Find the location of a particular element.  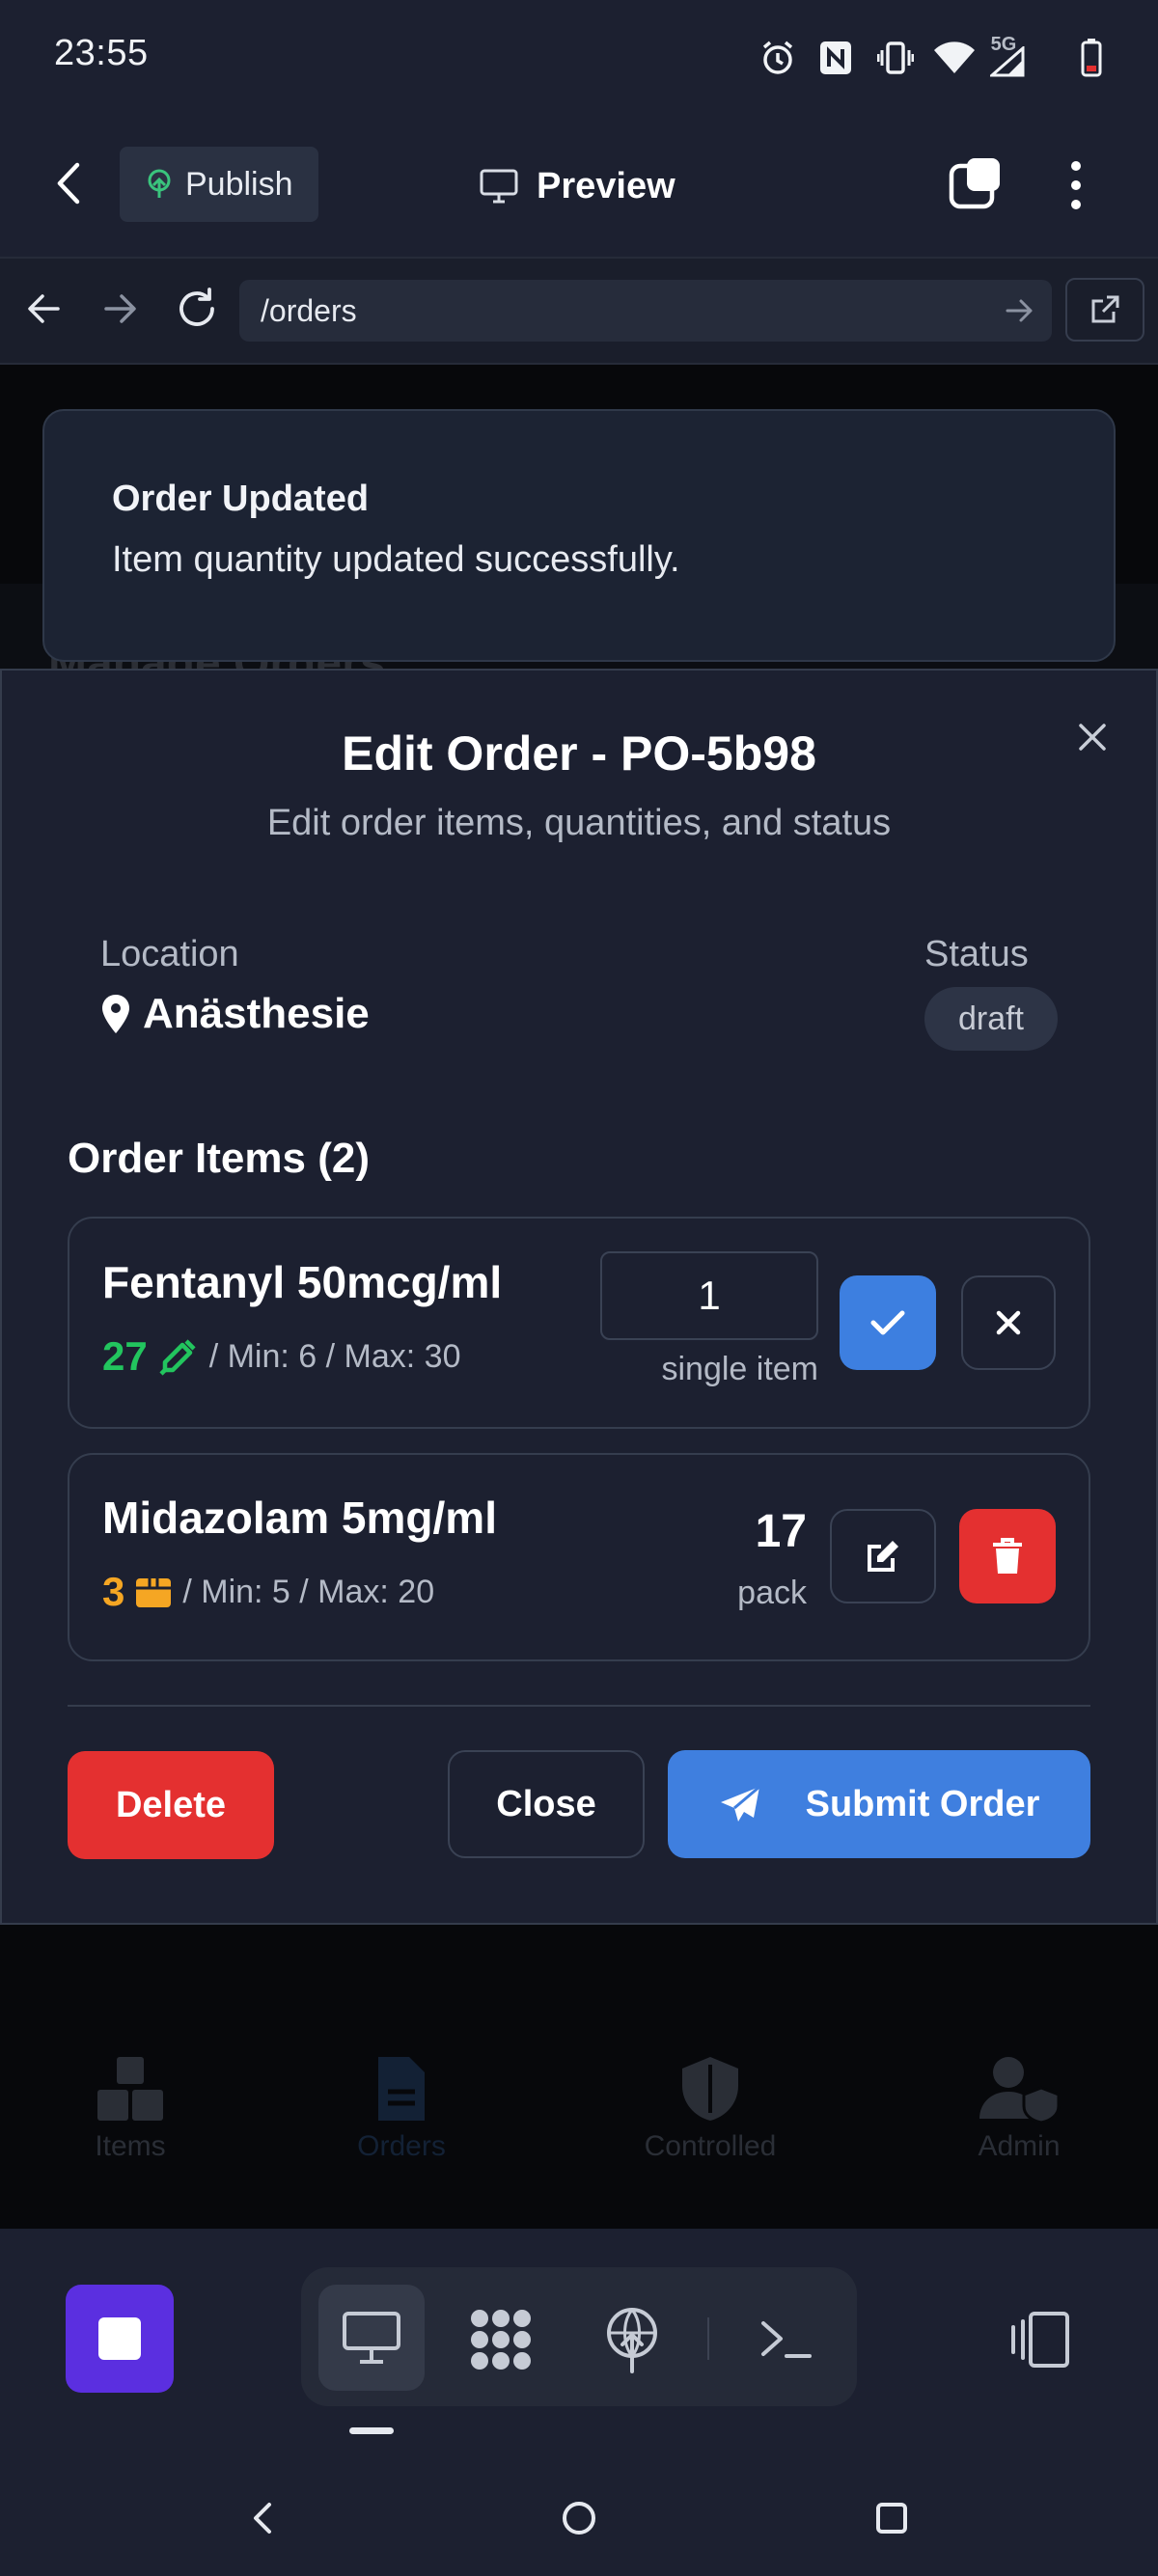

tabs-icon is located at coordinates (974, 184).